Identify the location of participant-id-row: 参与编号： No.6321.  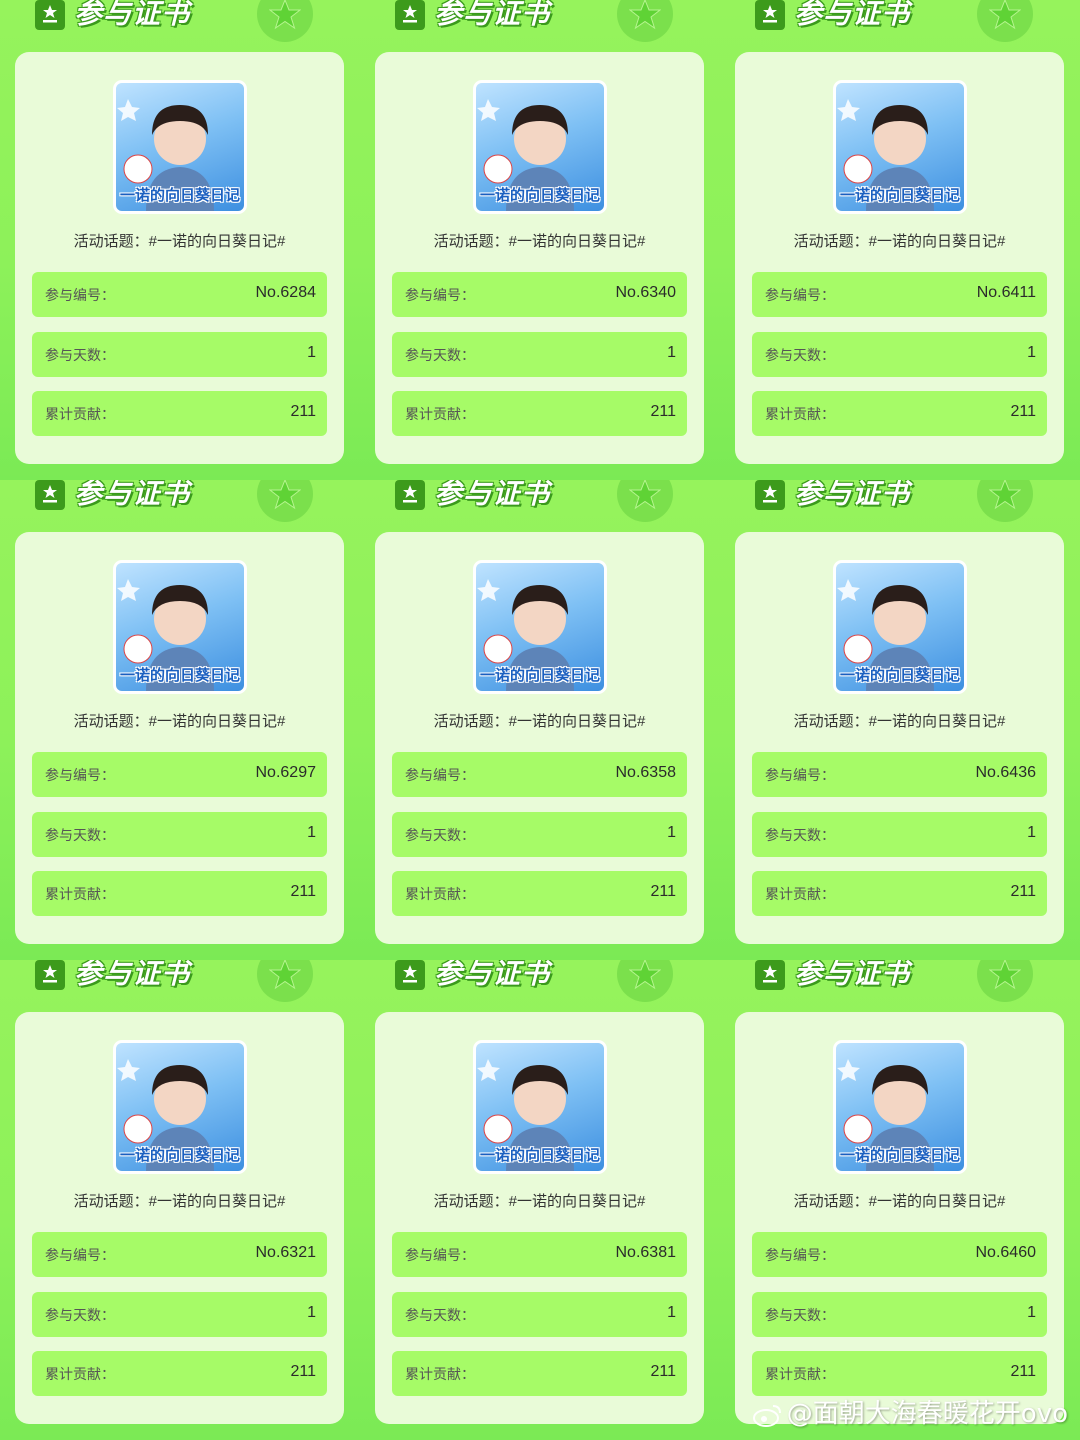
(179, 1254).